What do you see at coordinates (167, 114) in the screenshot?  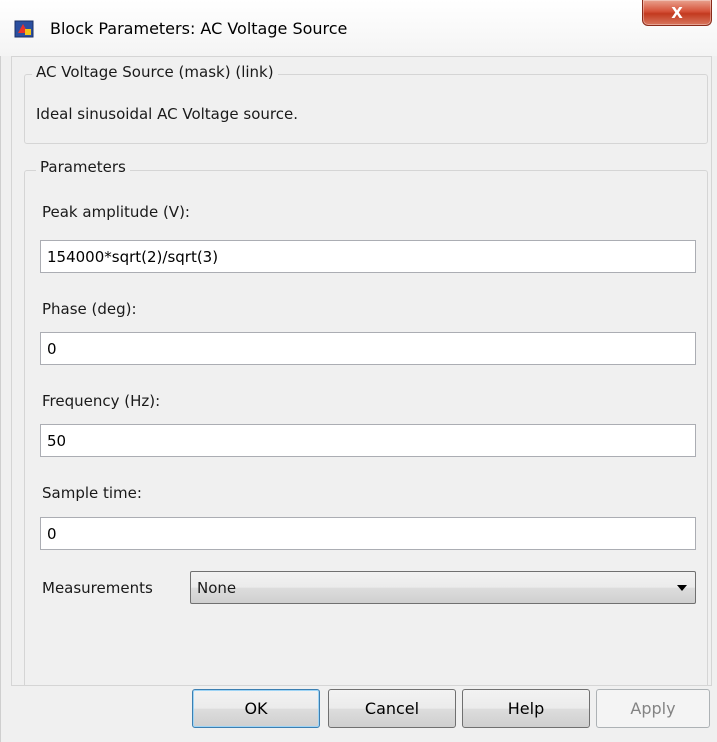 I see `mask-description: Ideal sinusoidal AC Voltage source.` at bounding box center [167, 114].